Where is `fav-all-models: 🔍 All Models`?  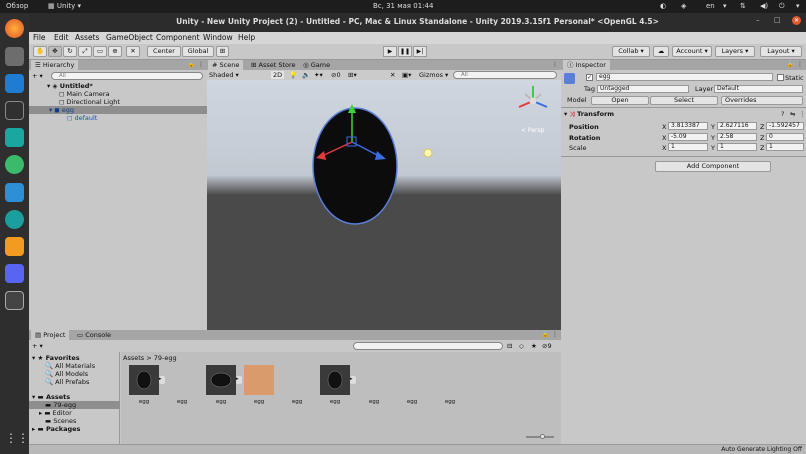 fav-all-models: 🔍 All Models is located at coordinates (66, 374).